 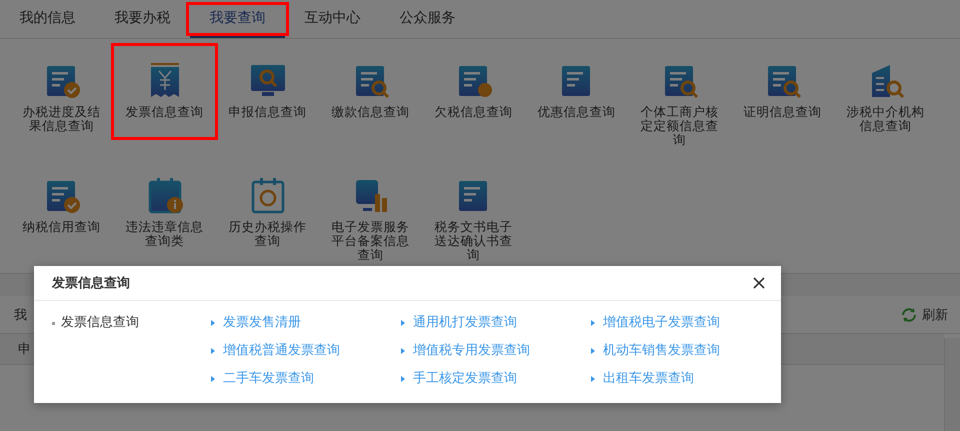 What do you see at coordinates (427, 19) in the screenshot?
I see `nav-tab: 公众服务` at bounding box center [427, 19].